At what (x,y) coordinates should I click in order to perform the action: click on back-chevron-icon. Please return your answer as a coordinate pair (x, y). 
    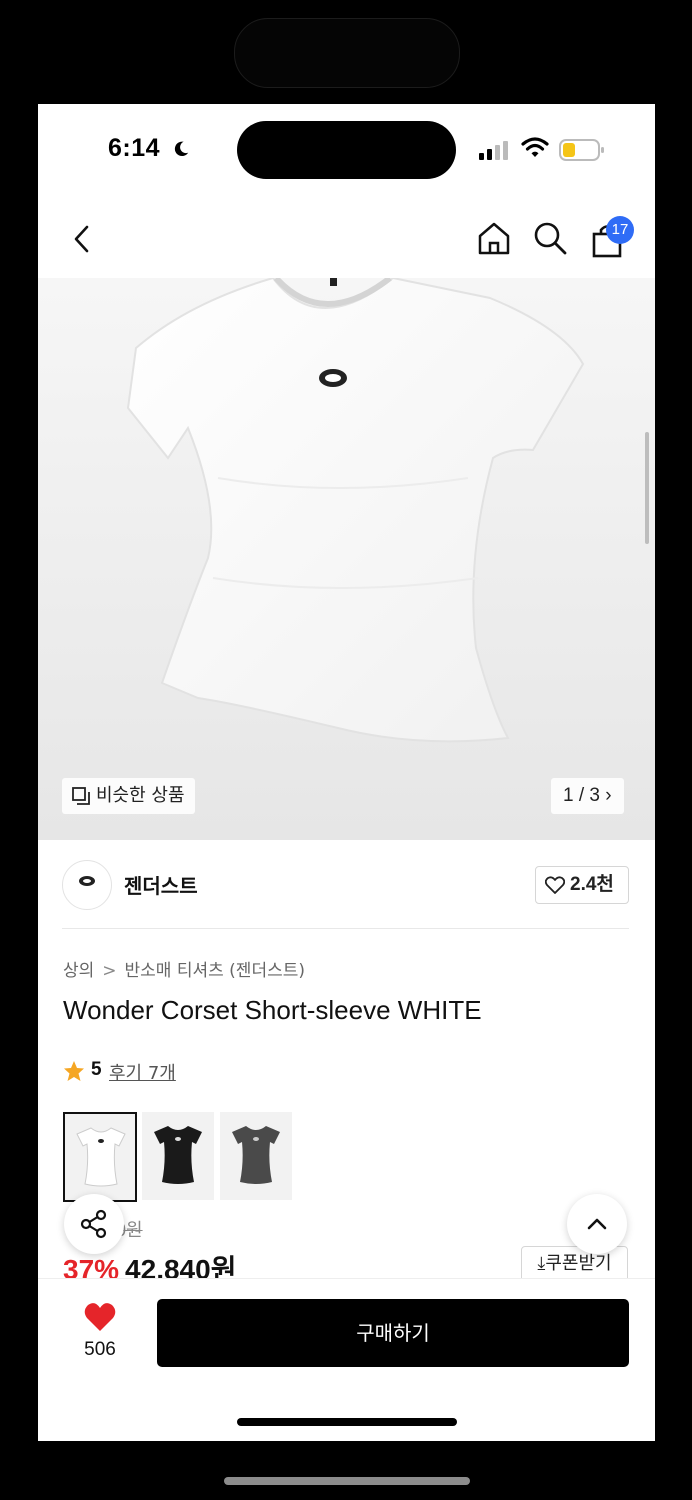
    Looking at the image, I should click on (83, 239).